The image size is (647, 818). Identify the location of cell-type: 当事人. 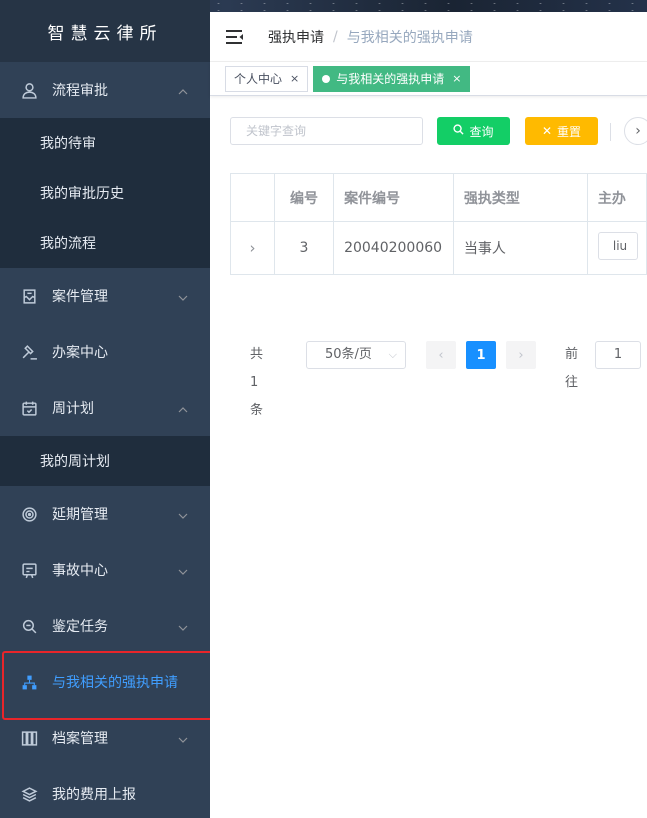
(520, 248).